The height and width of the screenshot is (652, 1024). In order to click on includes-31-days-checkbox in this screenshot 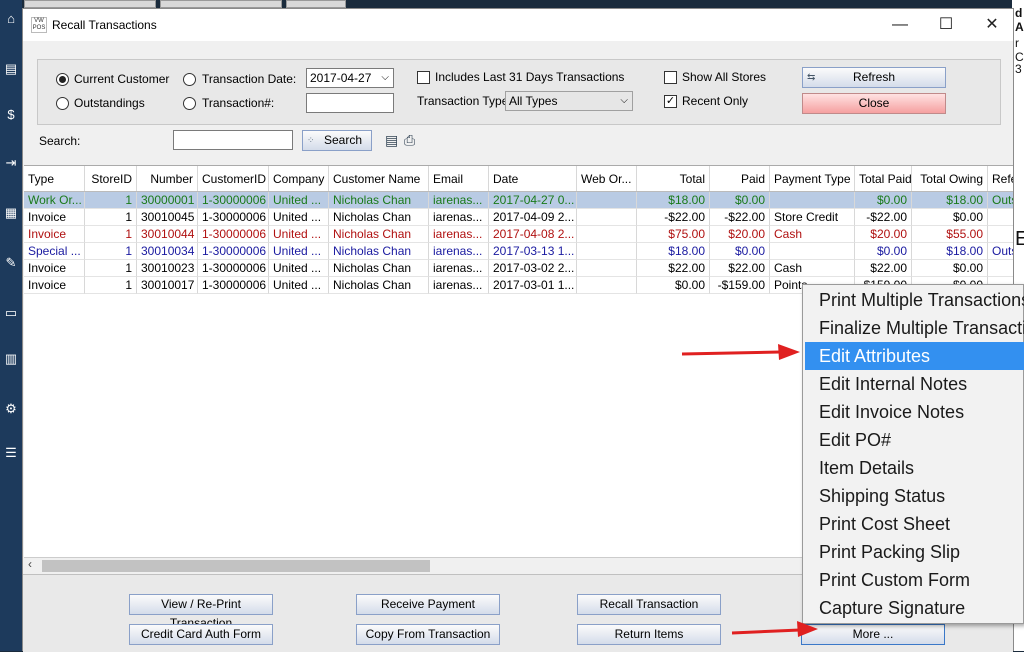, I will do `click(423, 77)`.